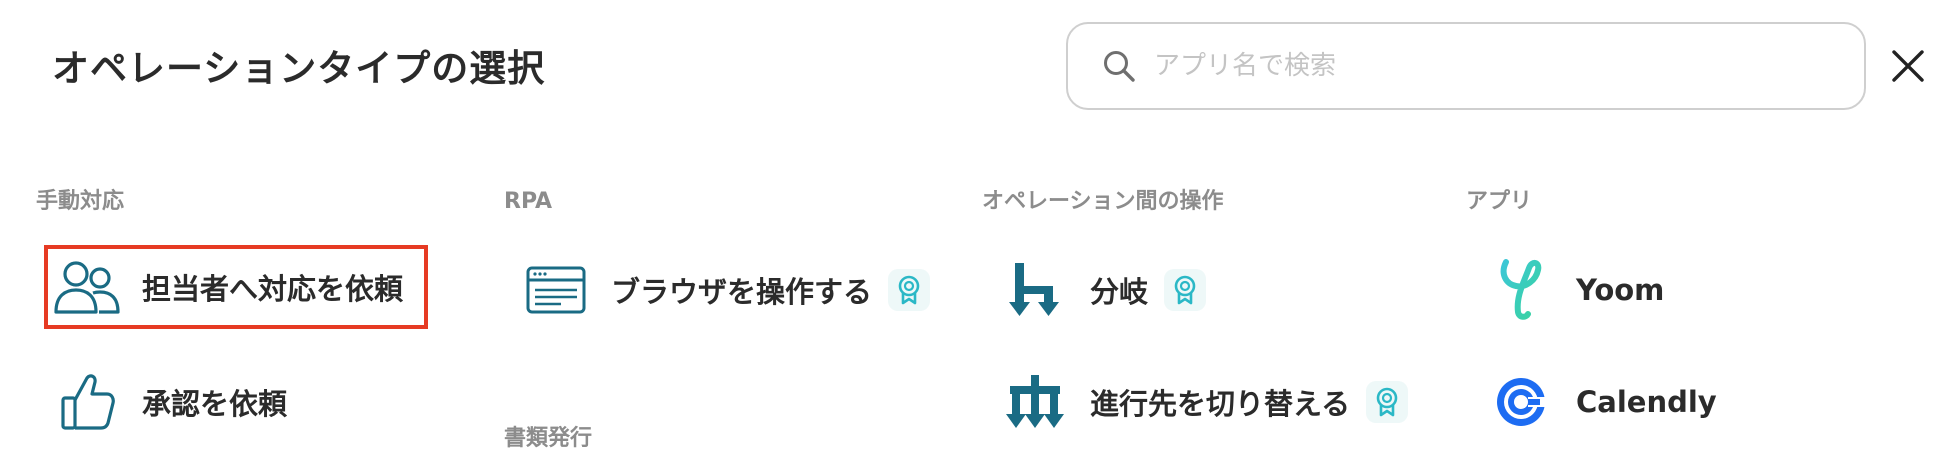  I want to click on browser-operation-item: ブラウザを操作する, so click(726, 290).